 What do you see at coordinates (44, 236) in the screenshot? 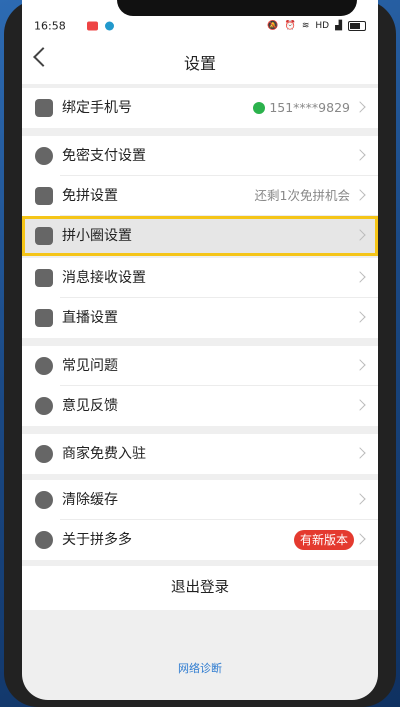
I see `bag-icon` at bounding box center [44, 236].